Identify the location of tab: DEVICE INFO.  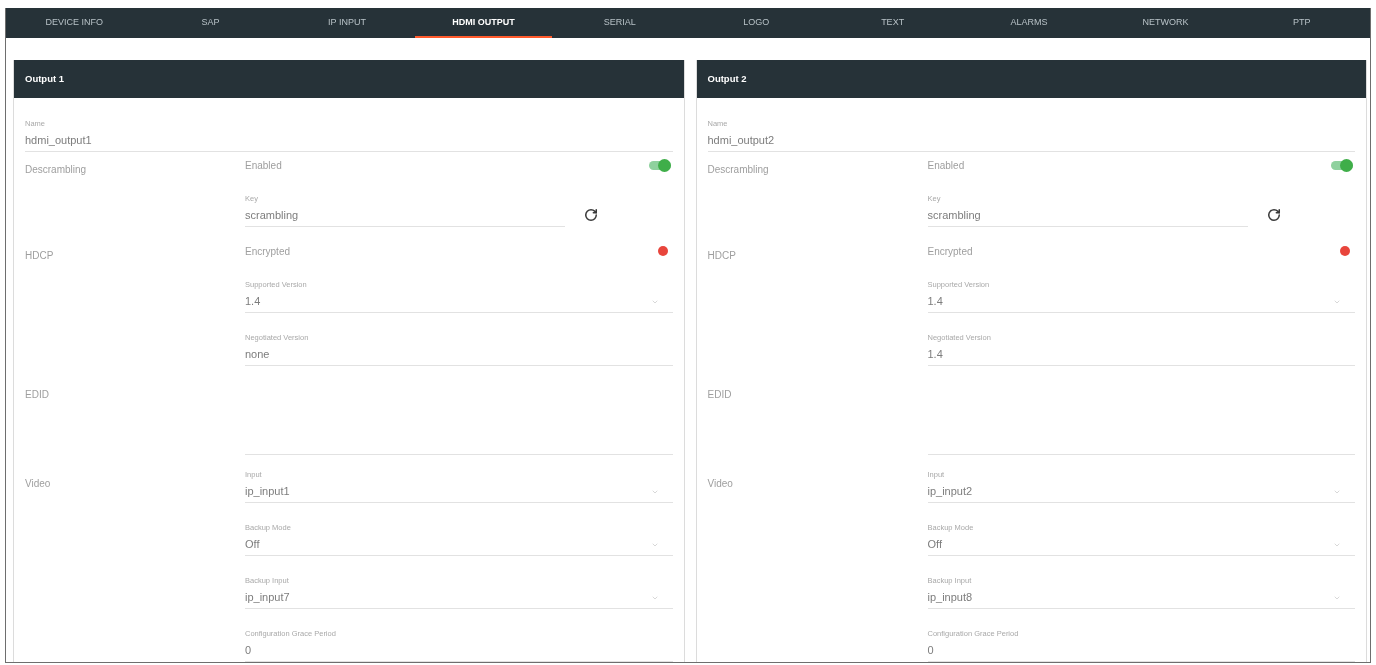
(74, 23).